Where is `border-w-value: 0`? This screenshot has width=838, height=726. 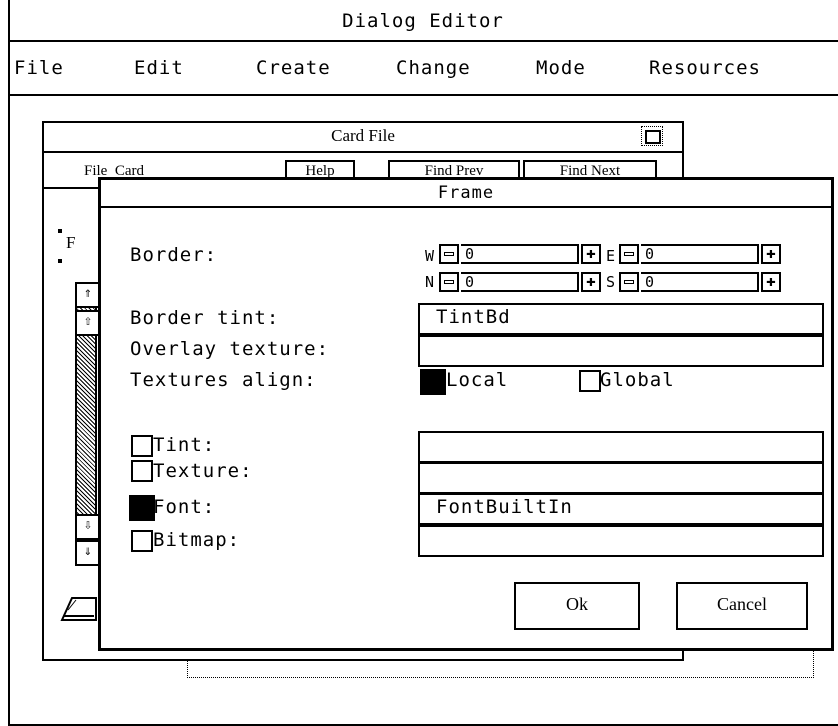 border-w-value: 0 is located at coordinates (520, 254).